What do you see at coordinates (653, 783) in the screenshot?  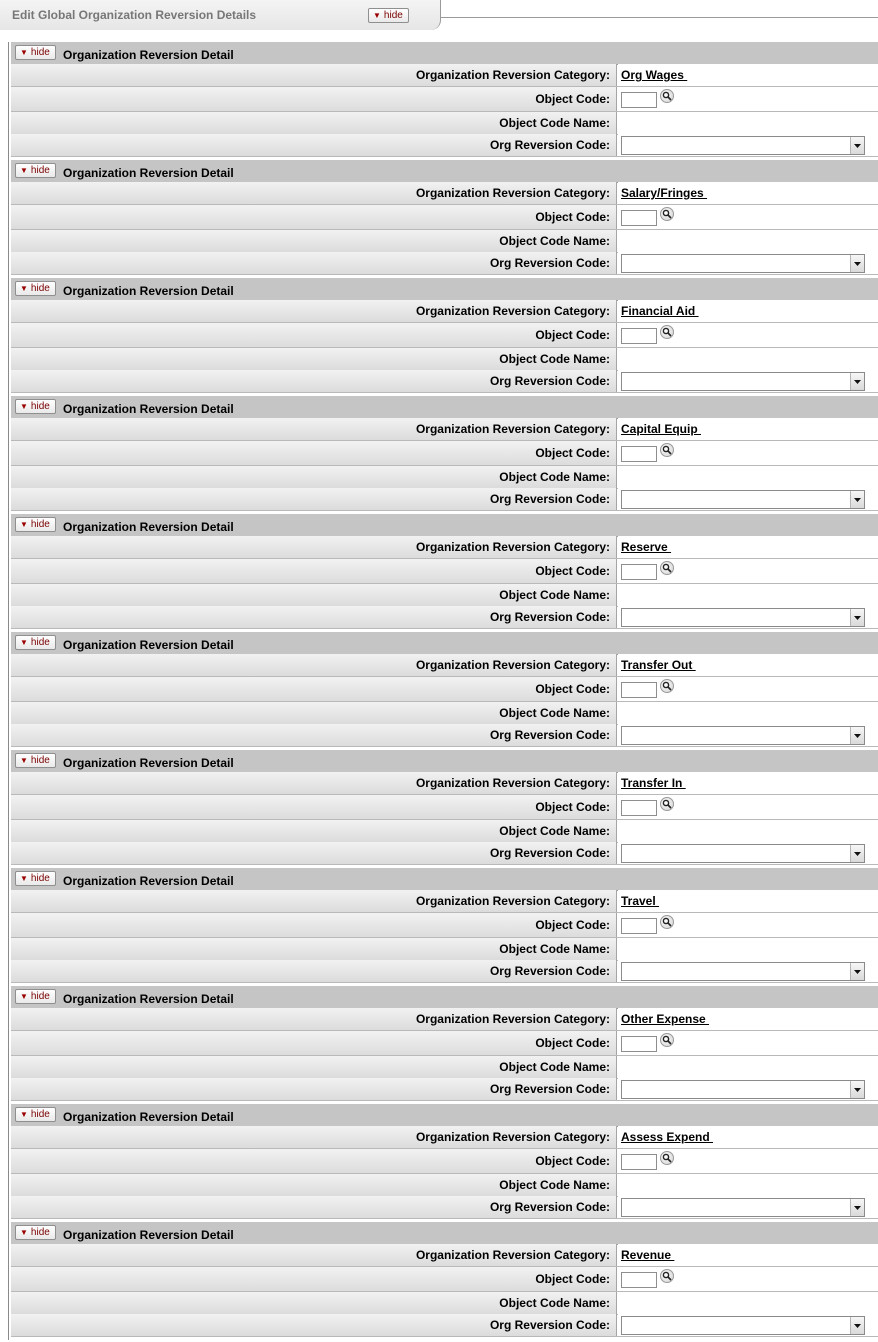 I see `category-link: Transfer In` at bounding box center [653, 783].